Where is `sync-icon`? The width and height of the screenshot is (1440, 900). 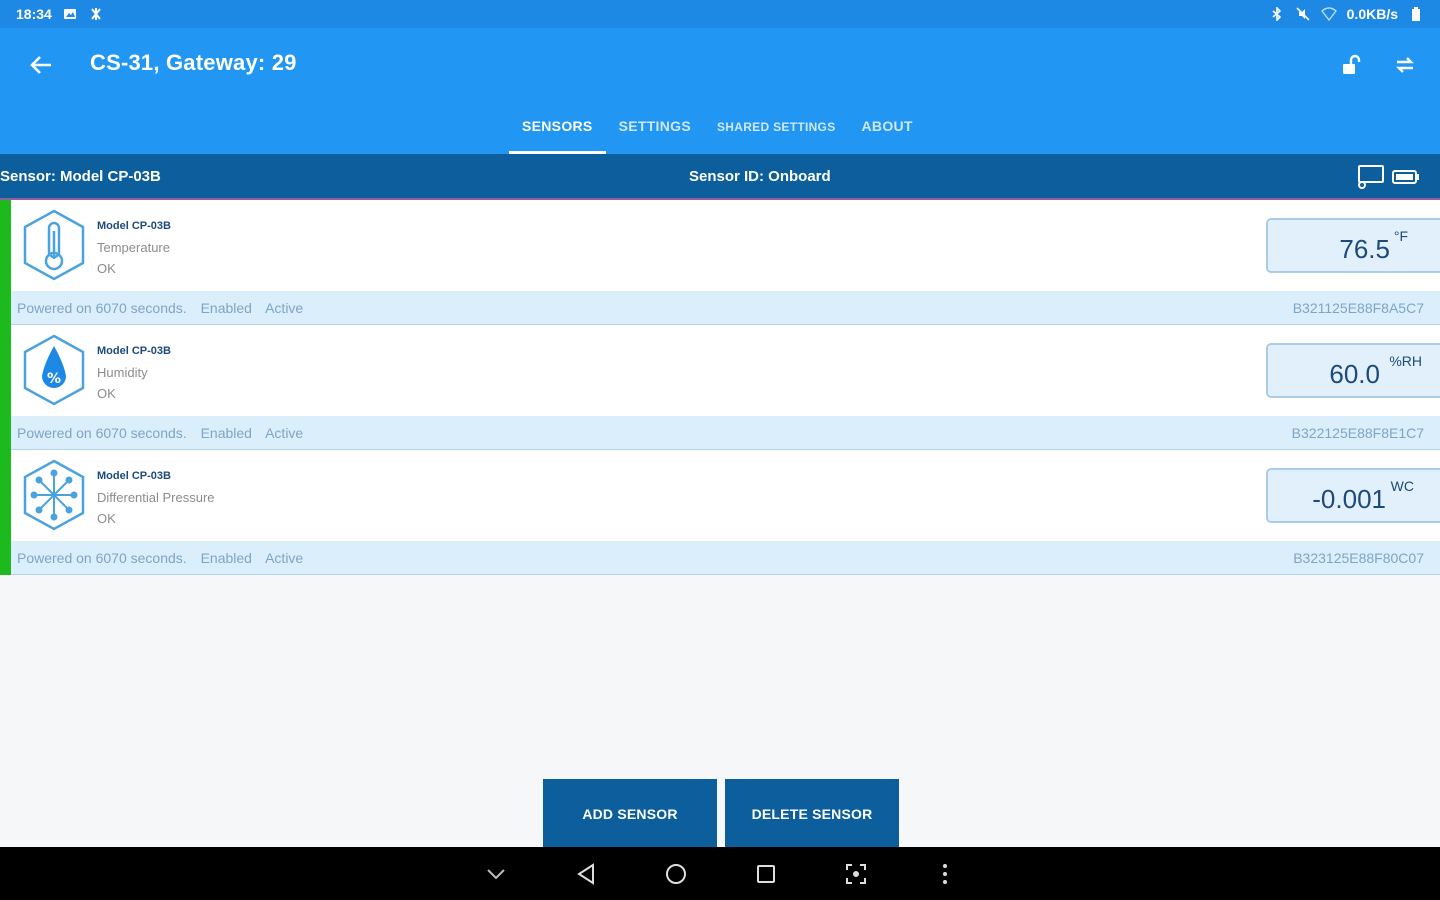
sync-icon is located at coordinates (1405, 65).